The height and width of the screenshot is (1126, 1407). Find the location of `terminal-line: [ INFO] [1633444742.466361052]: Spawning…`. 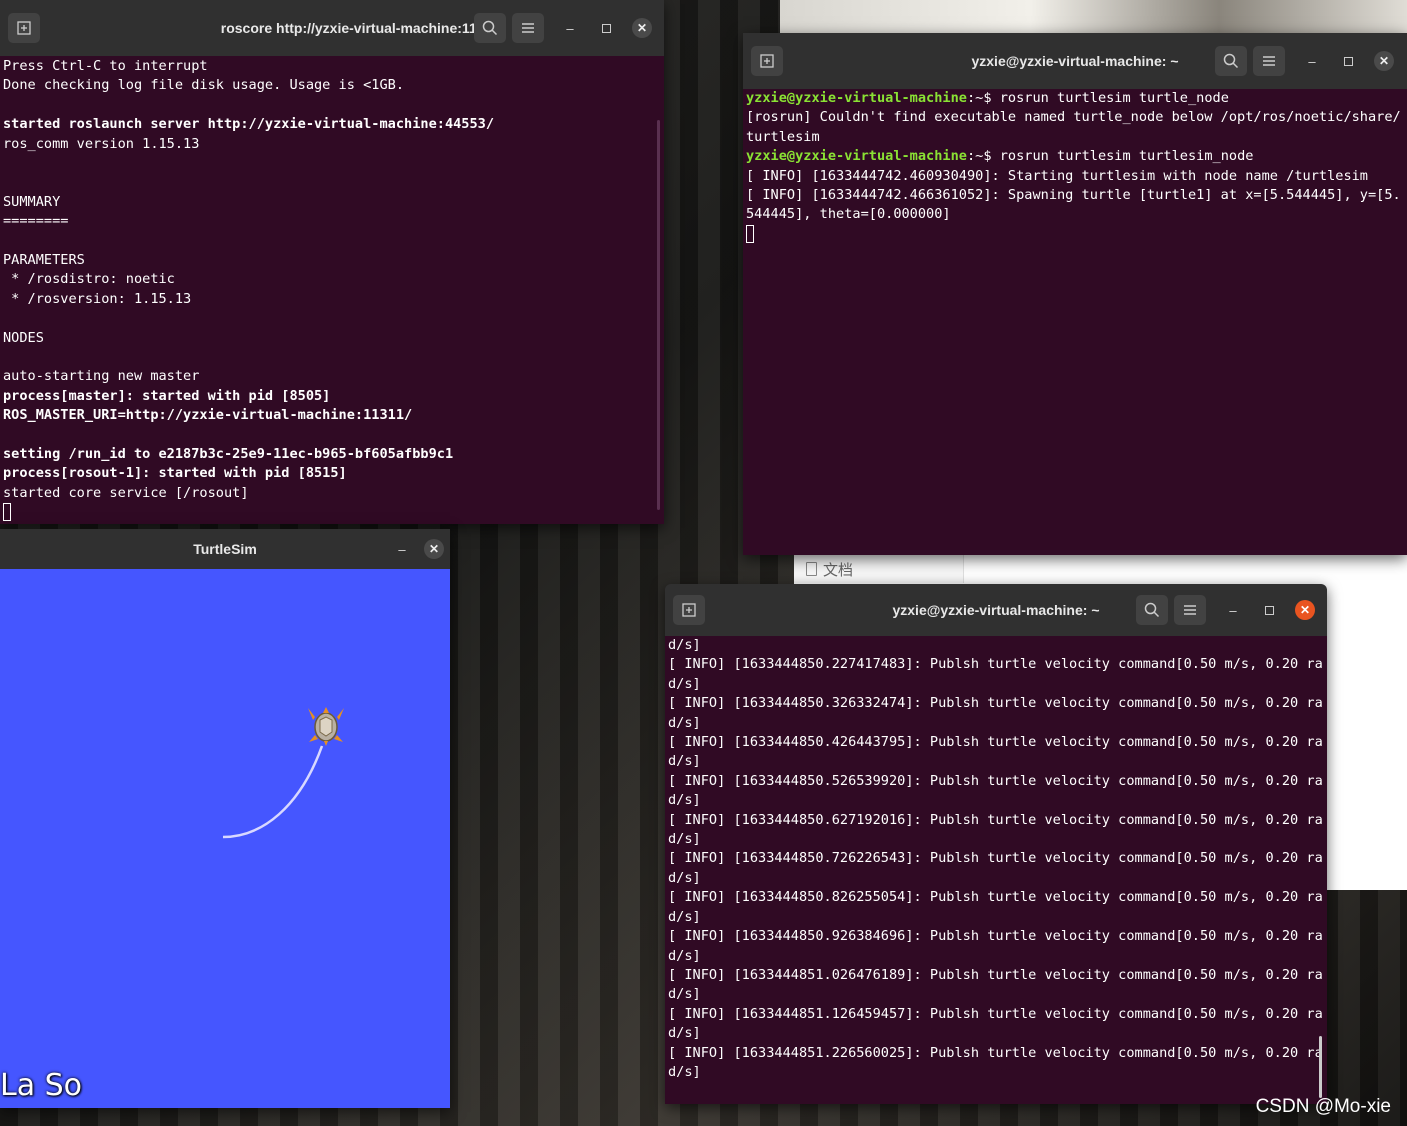

terminal-line: [ INFO] [1633444742.466361052]: Spawning… is located at coordinates (1073, 195).